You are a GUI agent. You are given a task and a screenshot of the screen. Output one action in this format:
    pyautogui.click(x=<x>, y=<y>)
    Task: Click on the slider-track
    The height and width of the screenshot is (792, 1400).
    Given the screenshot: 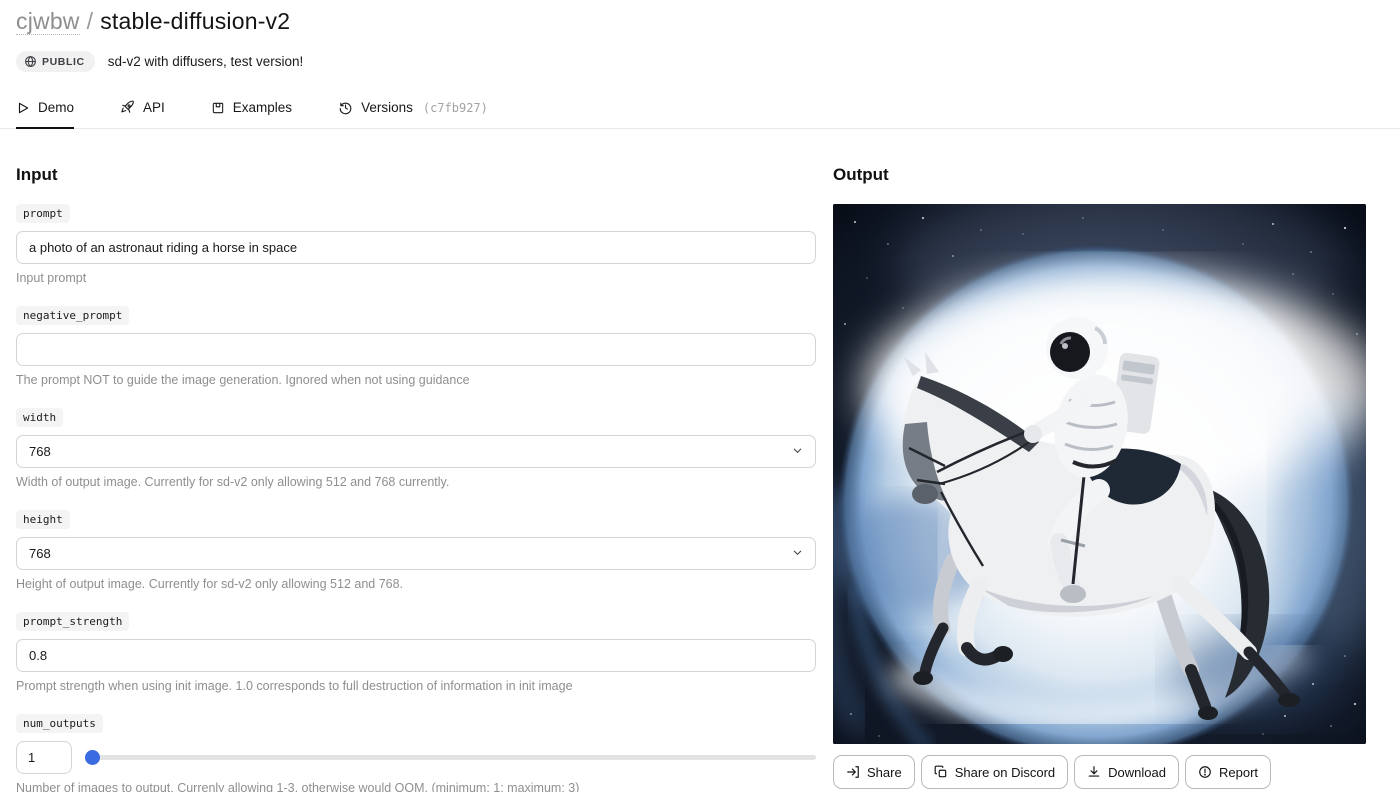 What is the action you would take?
    pyautogui.click(x=450, y=757)
    